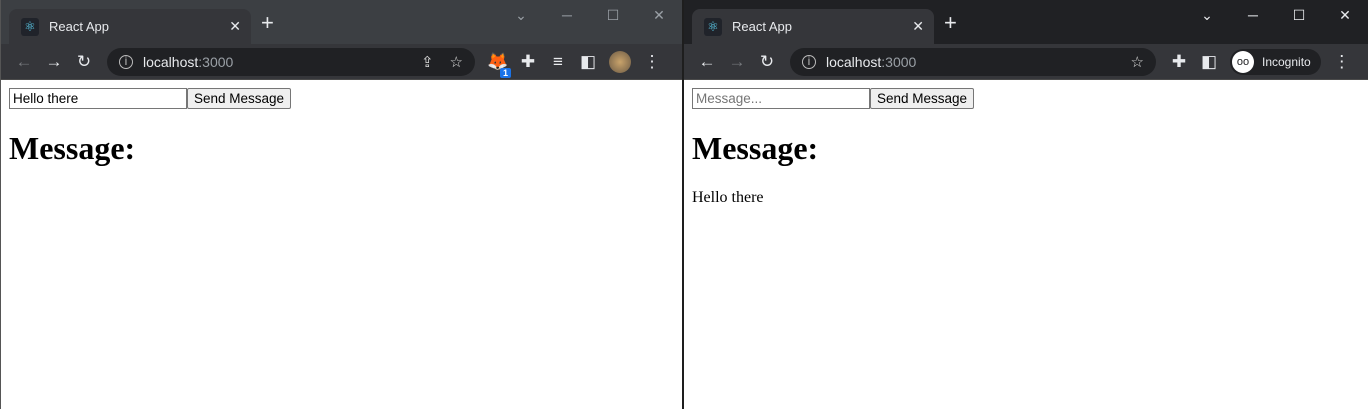 The image size is (1368, 409). I want to click on address-bar: i localhost:3000 ⇪ ☆, so click(291, 61).